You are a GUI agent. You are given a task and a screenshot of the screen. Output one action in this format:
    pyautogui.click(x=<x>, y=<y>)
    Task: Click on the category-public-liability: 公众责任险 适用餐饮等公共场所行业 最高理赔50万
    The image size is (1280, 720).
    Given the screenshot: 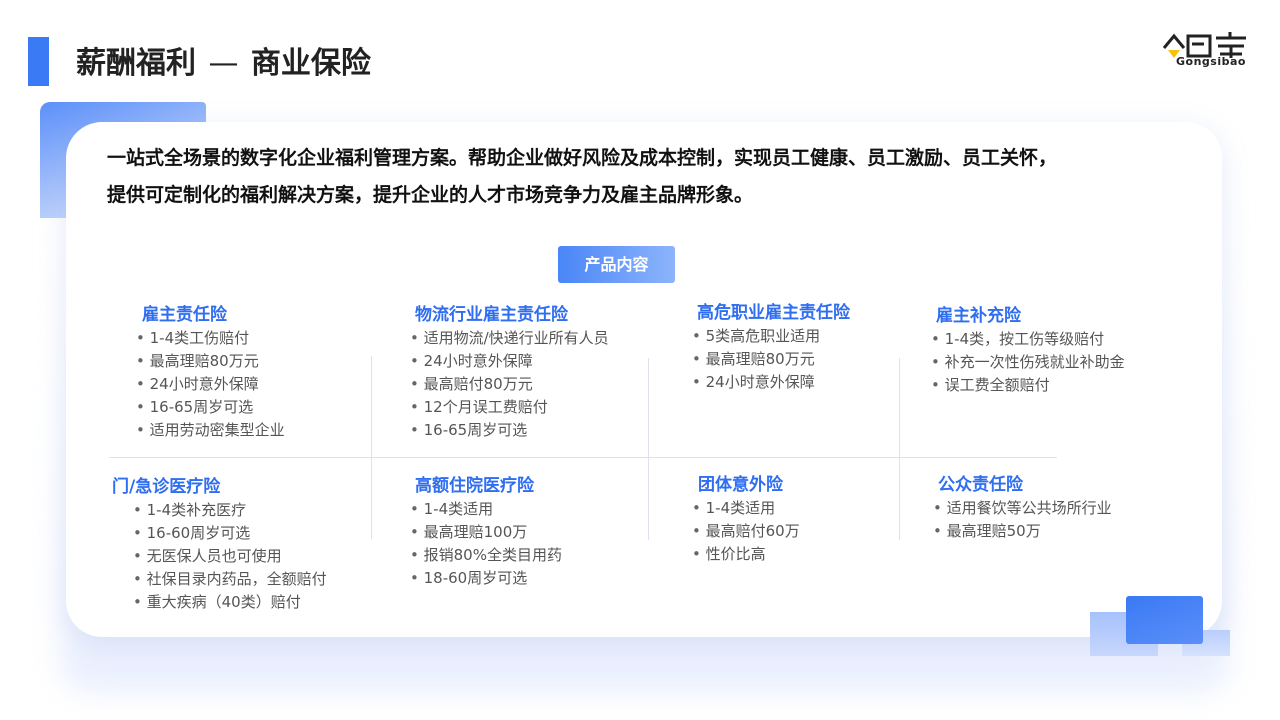 What is the action you would take?
    pyautogui.click(x=1022, y=508)
    